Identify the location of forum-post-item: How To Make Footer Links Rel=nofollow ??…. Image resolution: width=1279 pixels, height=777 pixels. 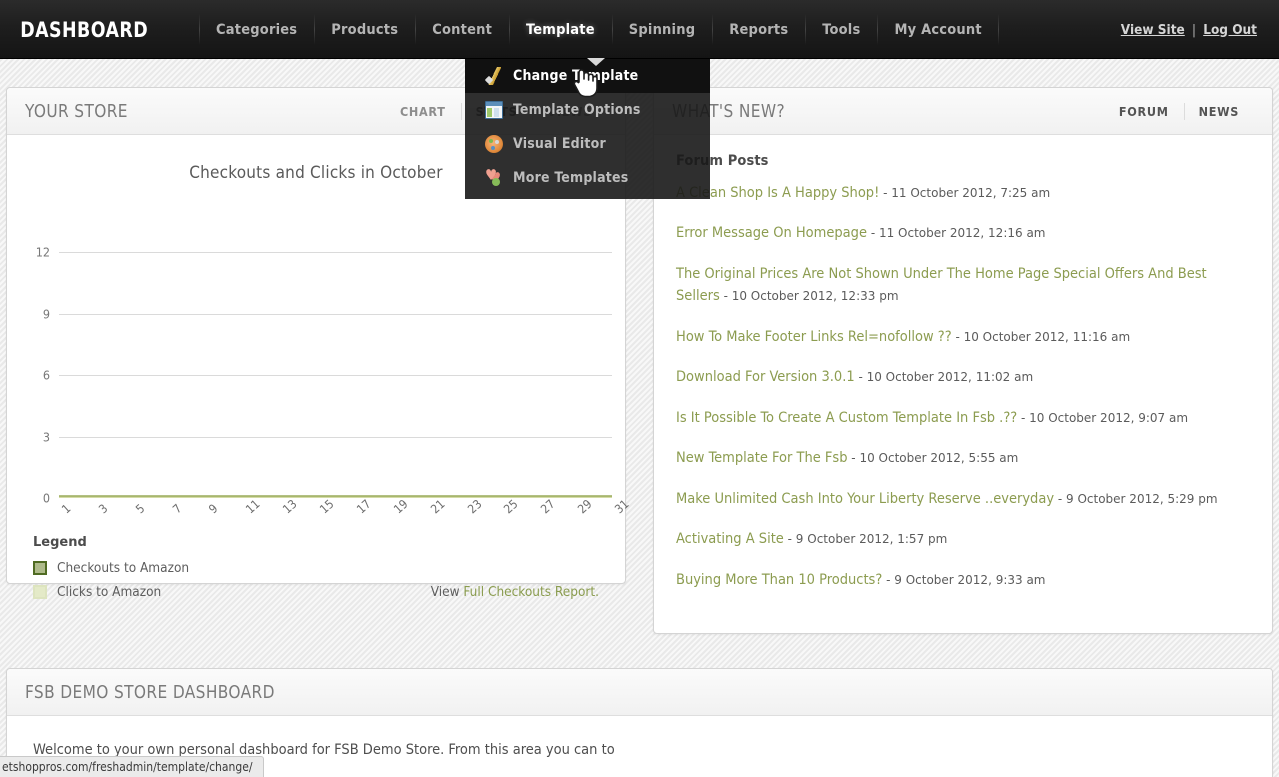
(963, 337).